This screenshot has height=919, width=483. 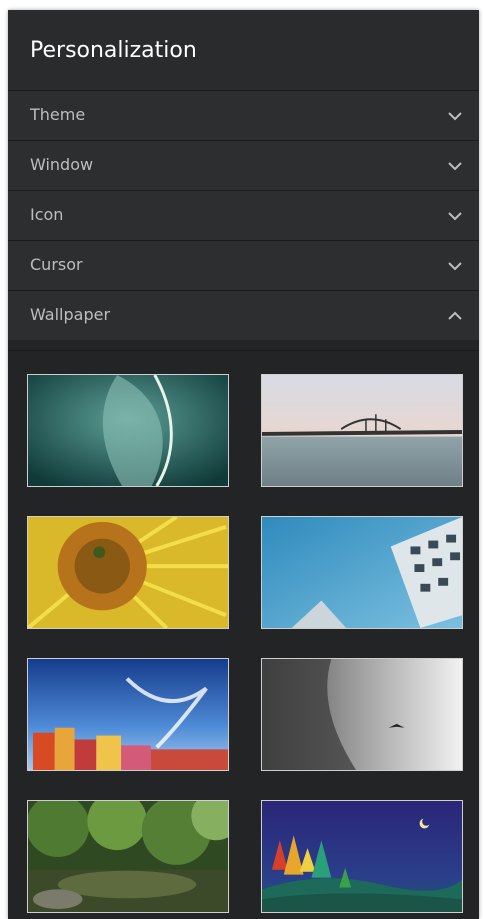 I want to click on wallpaper-thumb-teal-leaf, so click(x=128, y=430).